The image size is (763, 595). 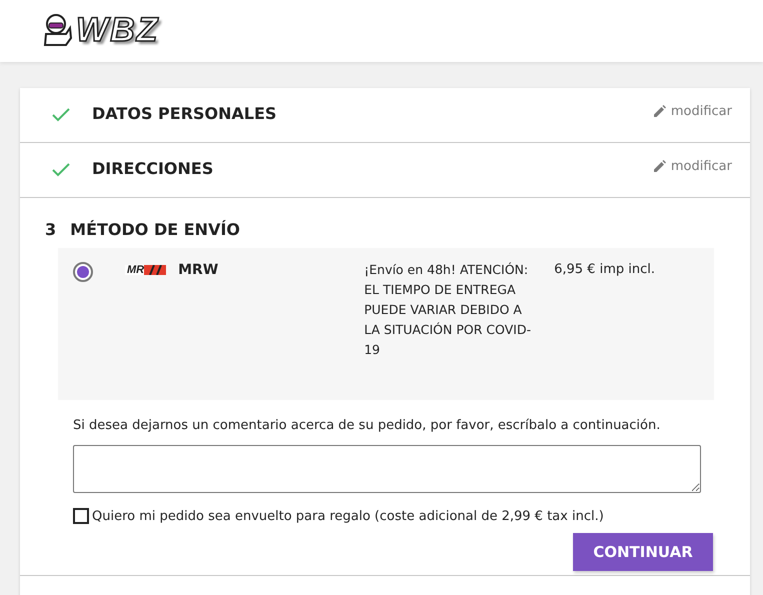 I want to click on carrier-price: 6,95 € imp incl., so click(x=604, y=269).